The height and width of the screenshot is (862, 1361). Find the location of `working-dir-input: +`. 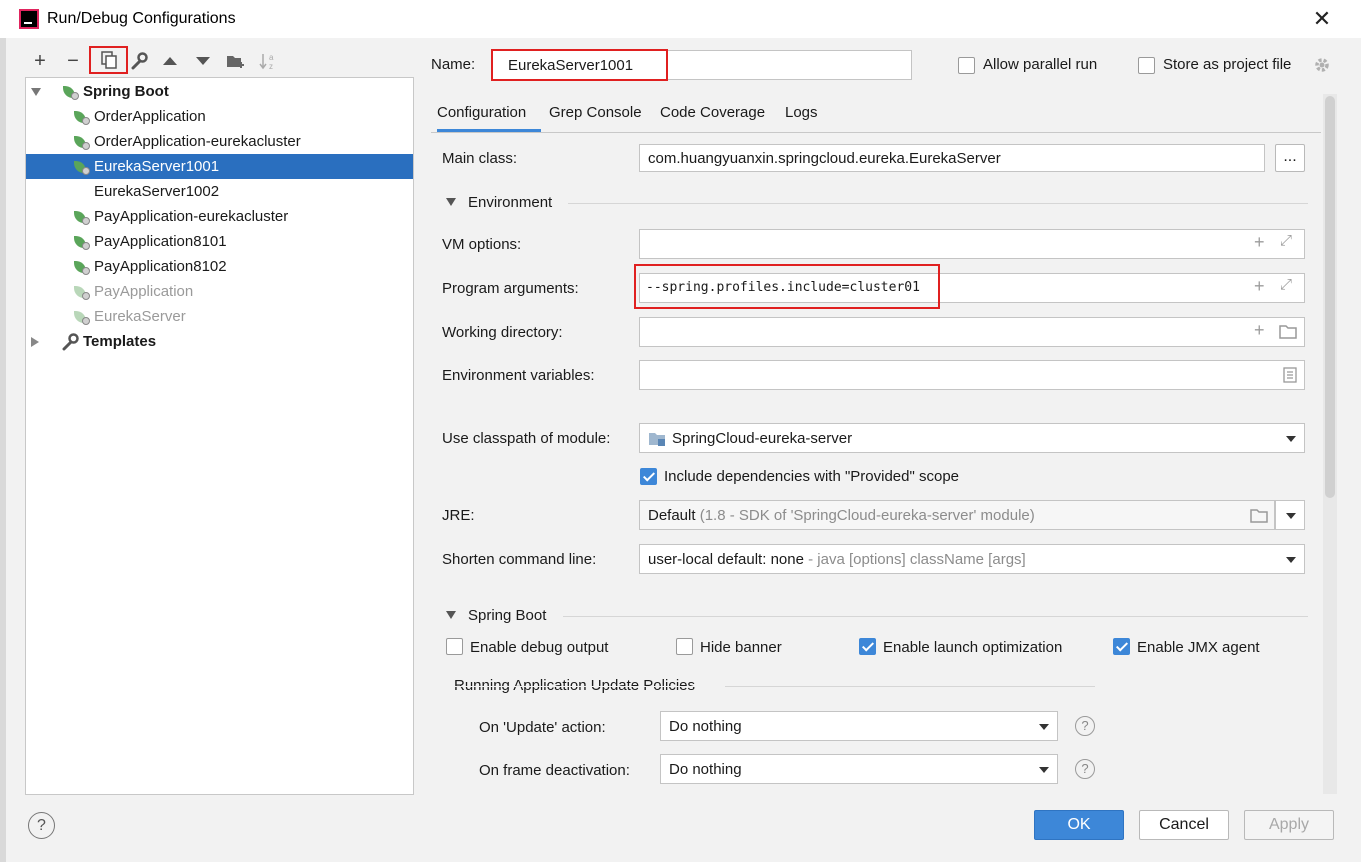

working-dir-input: + is located at coordinates (972, 332).